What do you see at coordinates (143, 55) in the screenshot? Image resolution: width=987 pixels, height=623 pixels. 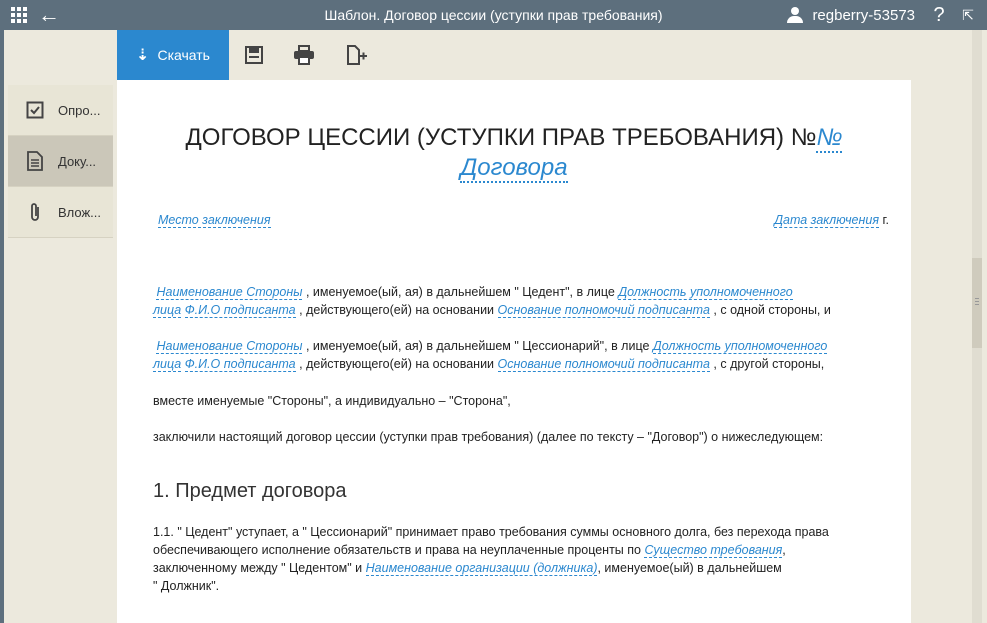 I see `download-icon: ⇣` at bounding box center [143, 55].